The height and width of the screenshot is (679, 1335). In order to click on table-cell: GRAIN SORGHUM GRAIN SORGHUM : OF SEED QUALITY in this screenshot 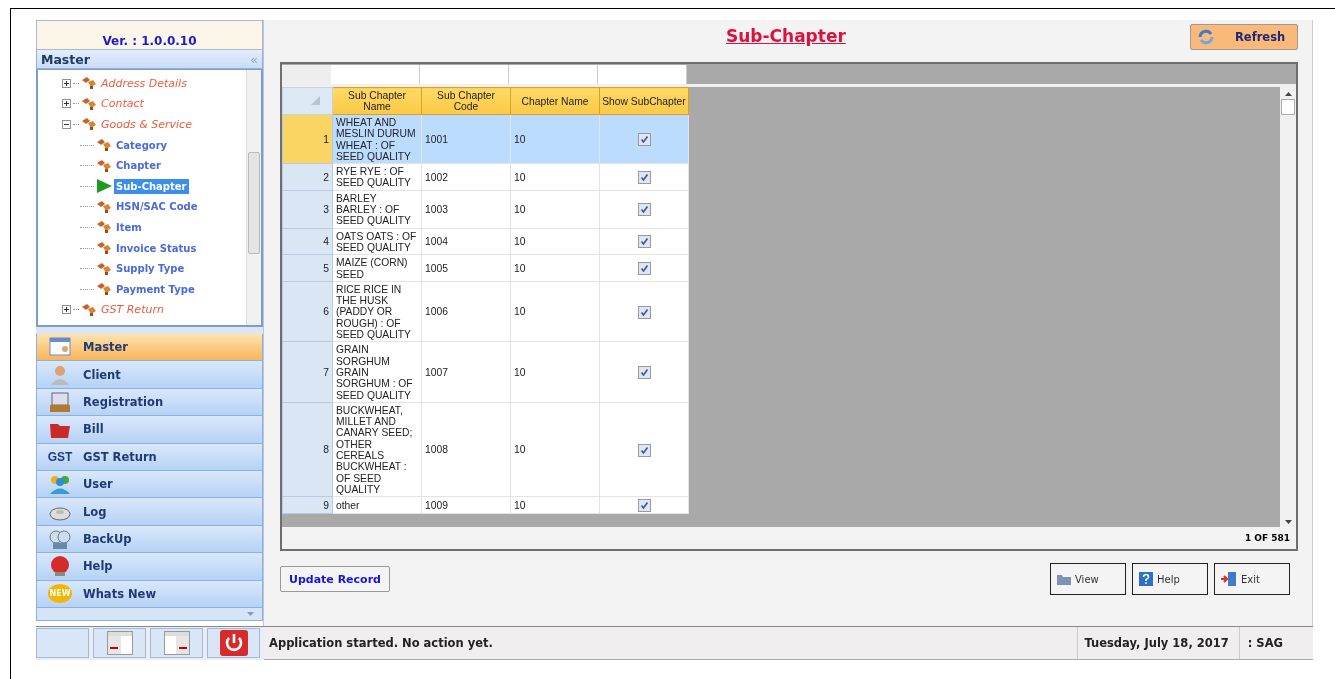, I will do `click(377, 372)`.